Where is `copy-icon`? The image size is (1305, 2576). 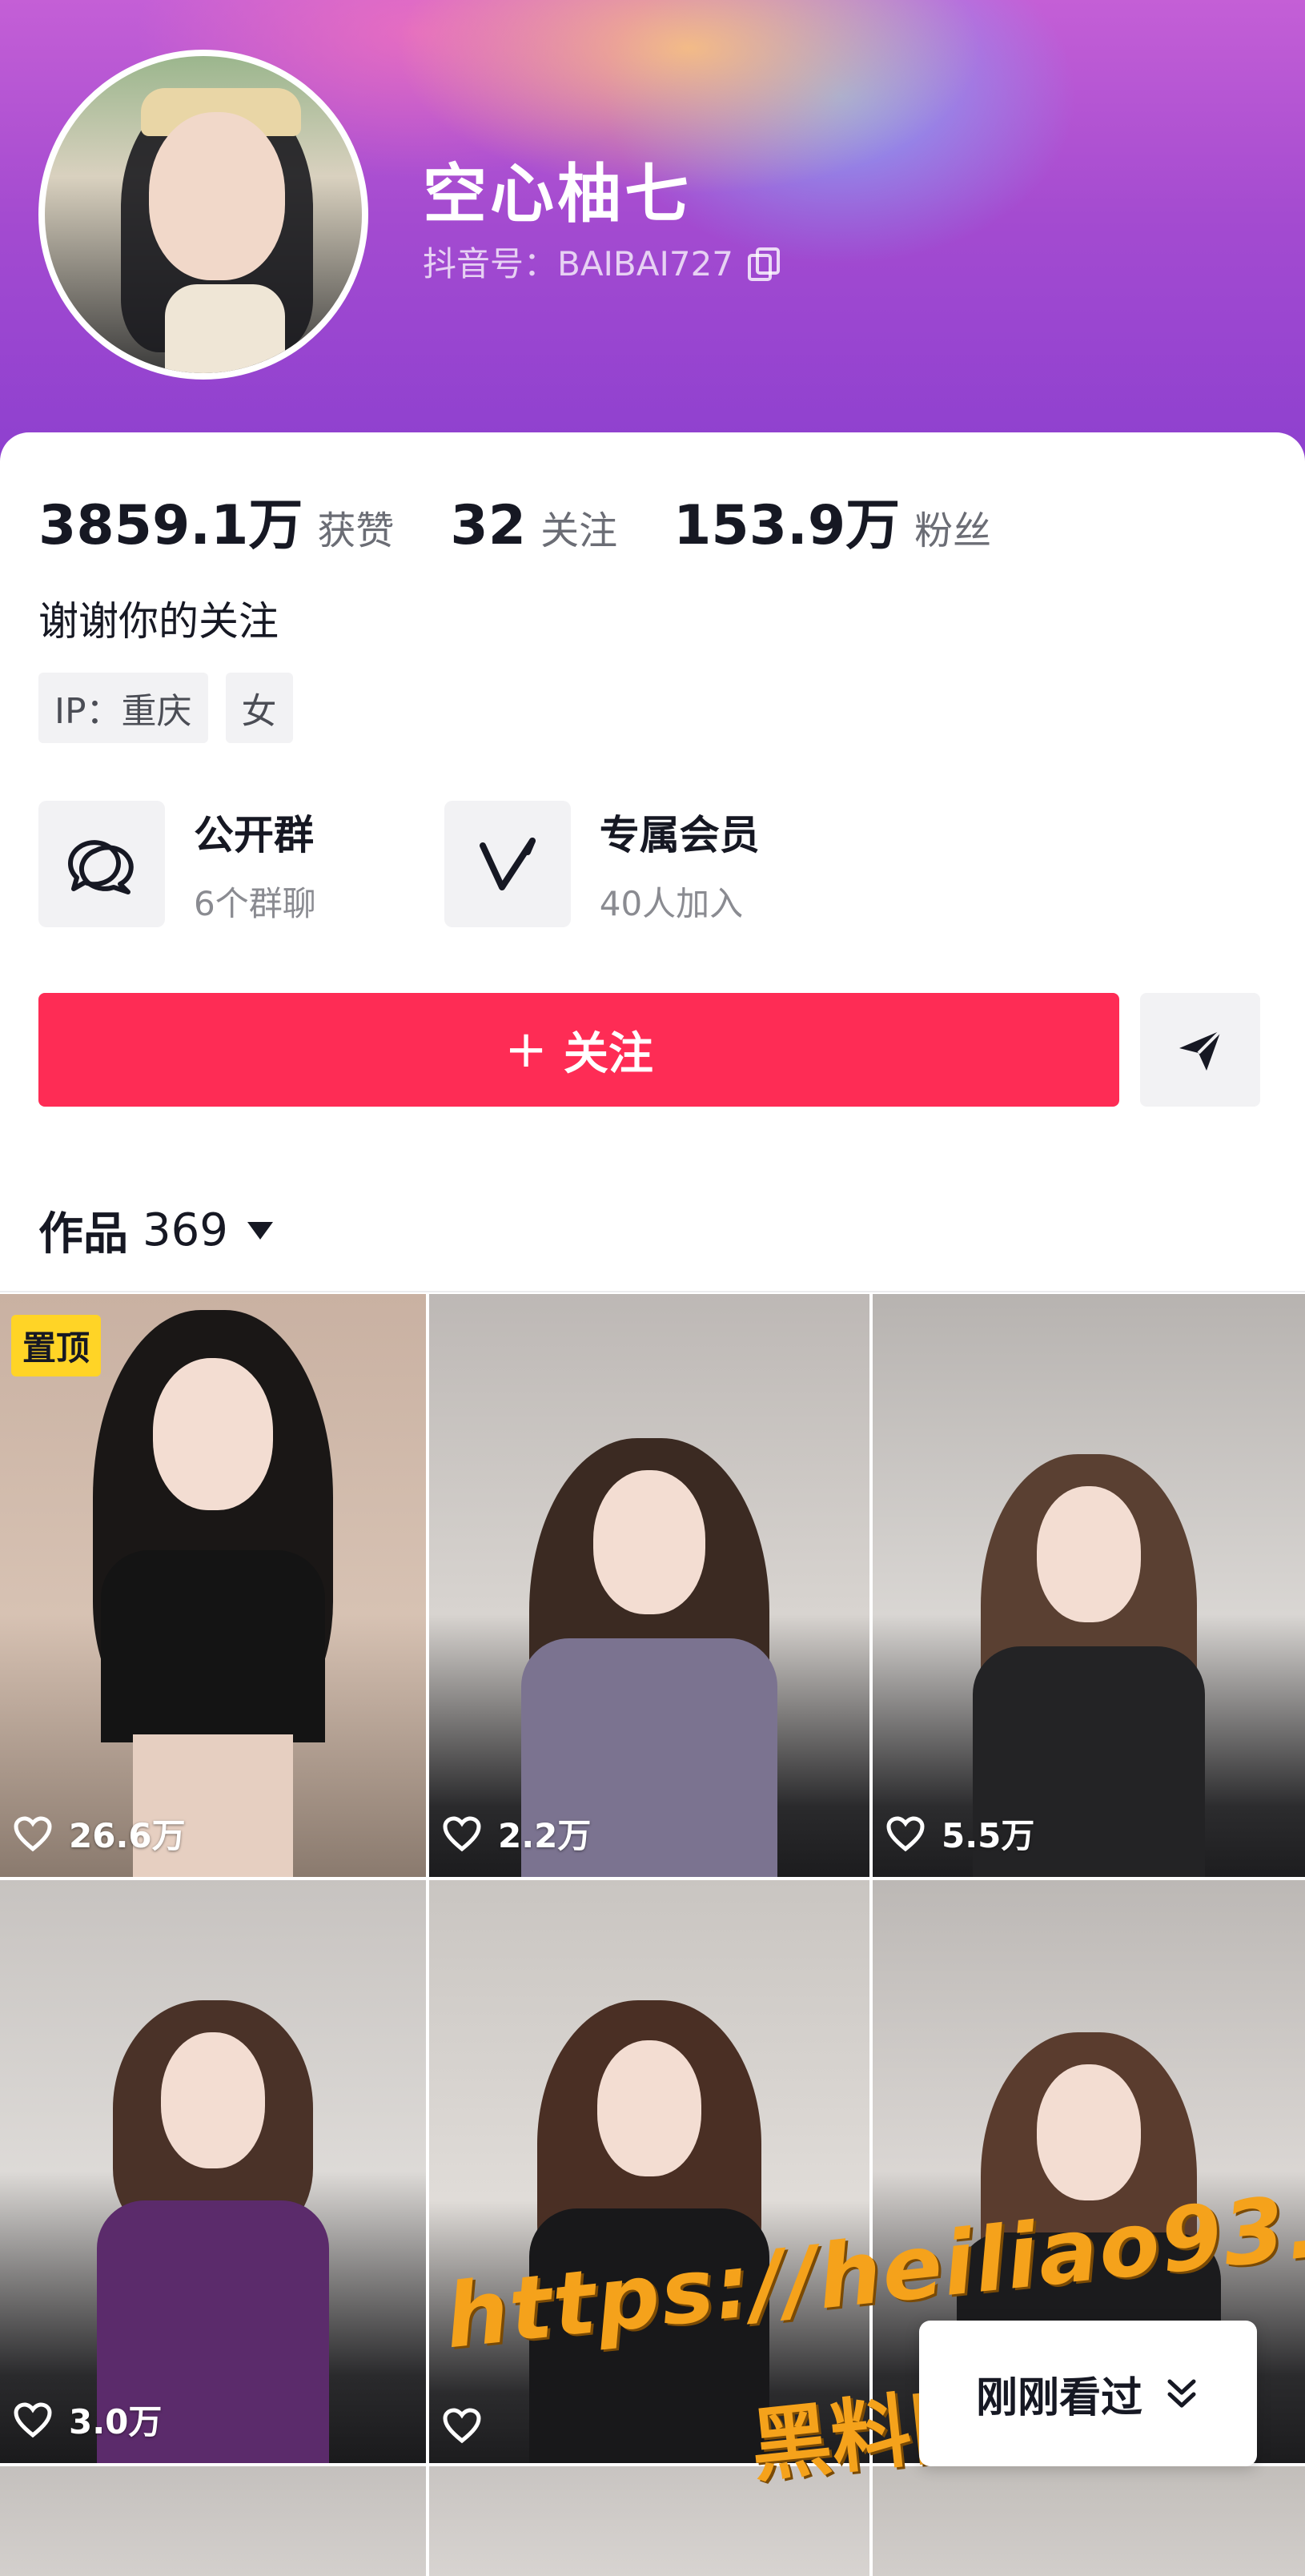 copy-icon is located at coordinates (764, 264).